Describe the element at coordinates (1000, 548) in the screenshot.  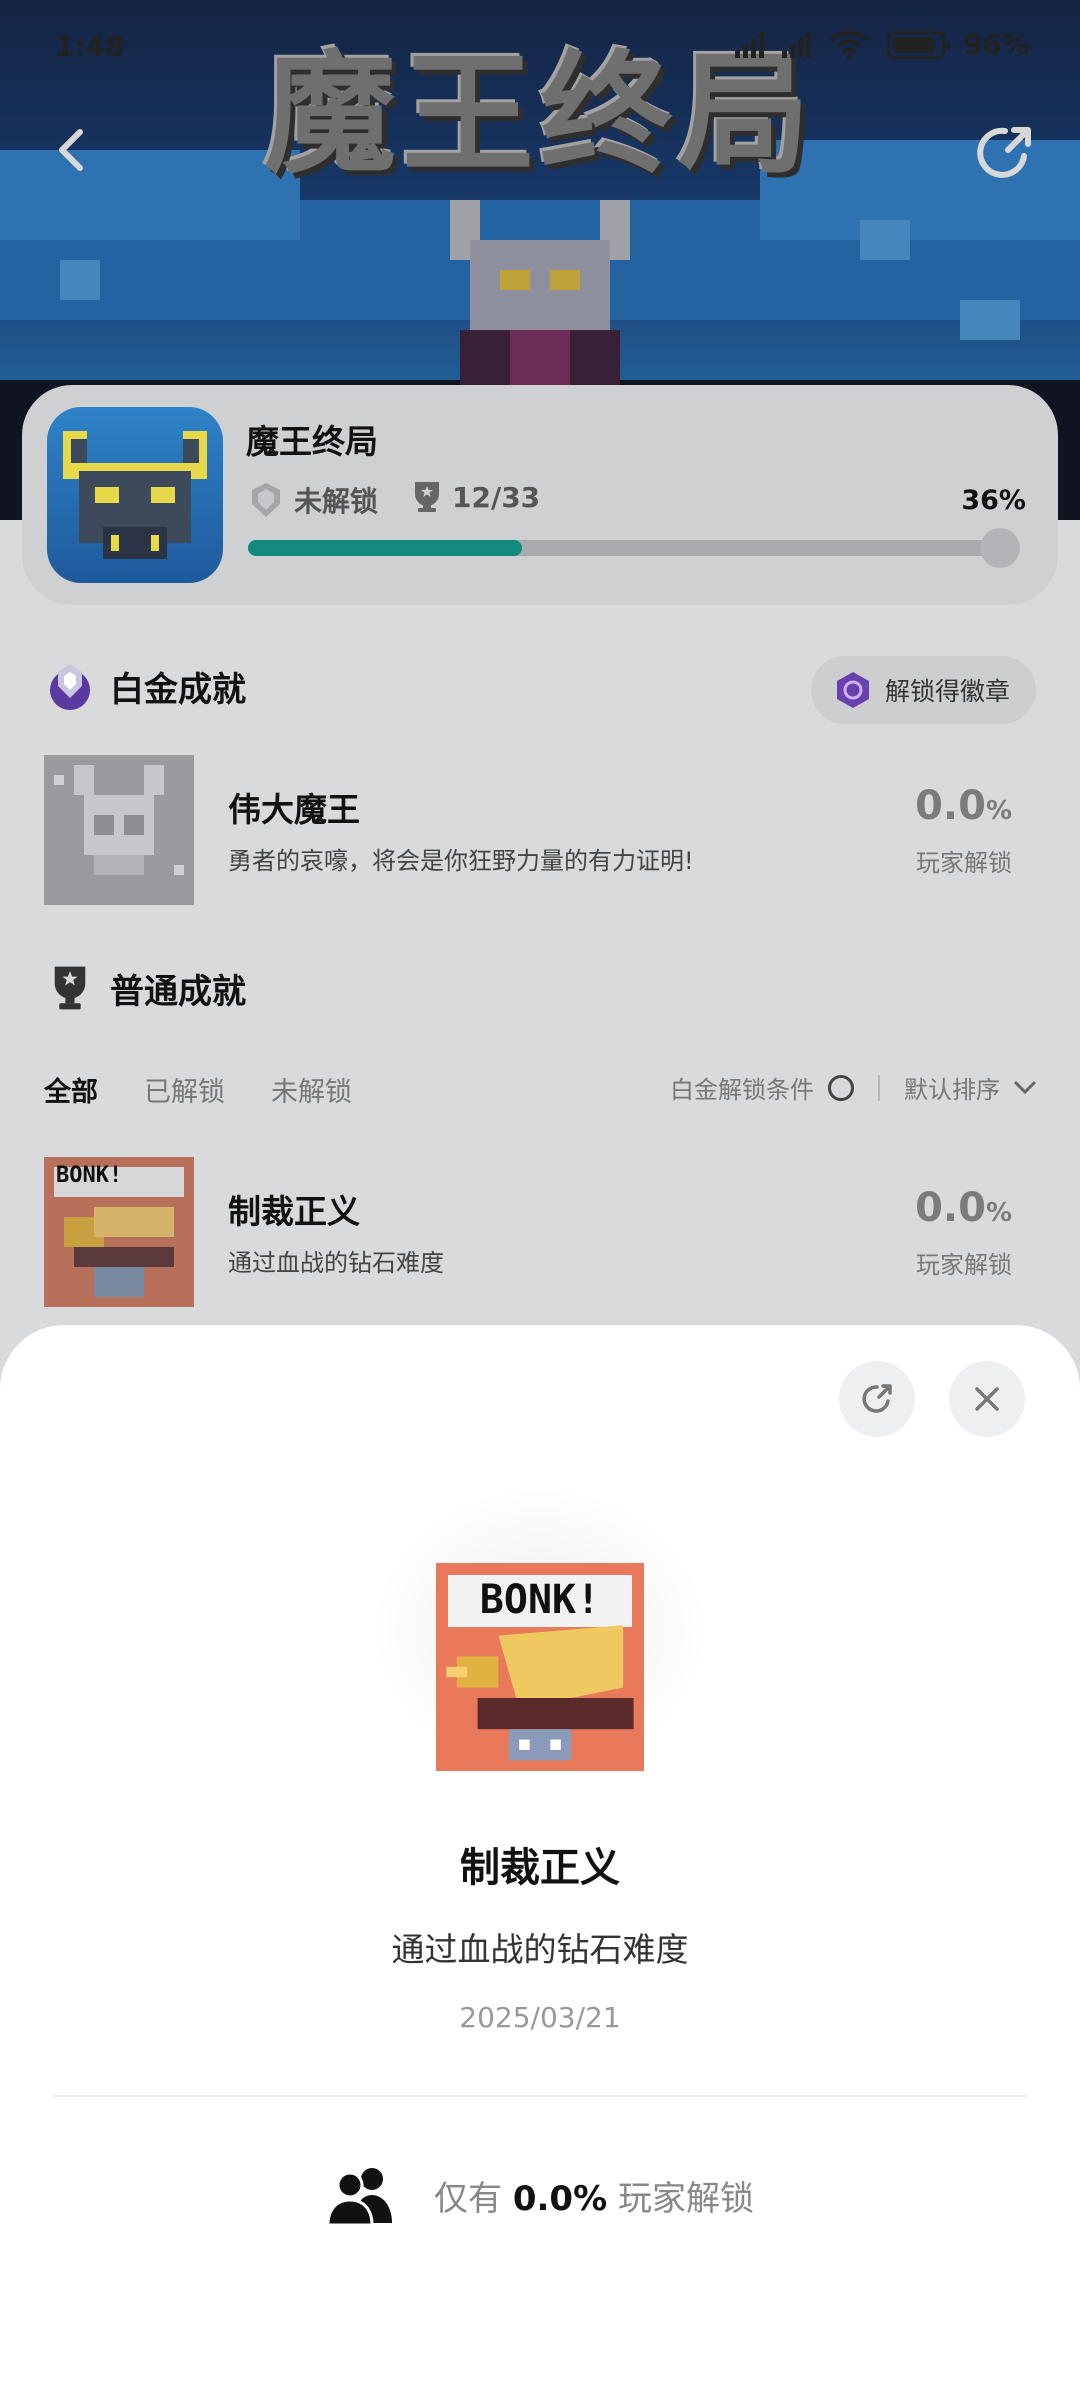
I see `progress-end-trophy-icon` at that location.